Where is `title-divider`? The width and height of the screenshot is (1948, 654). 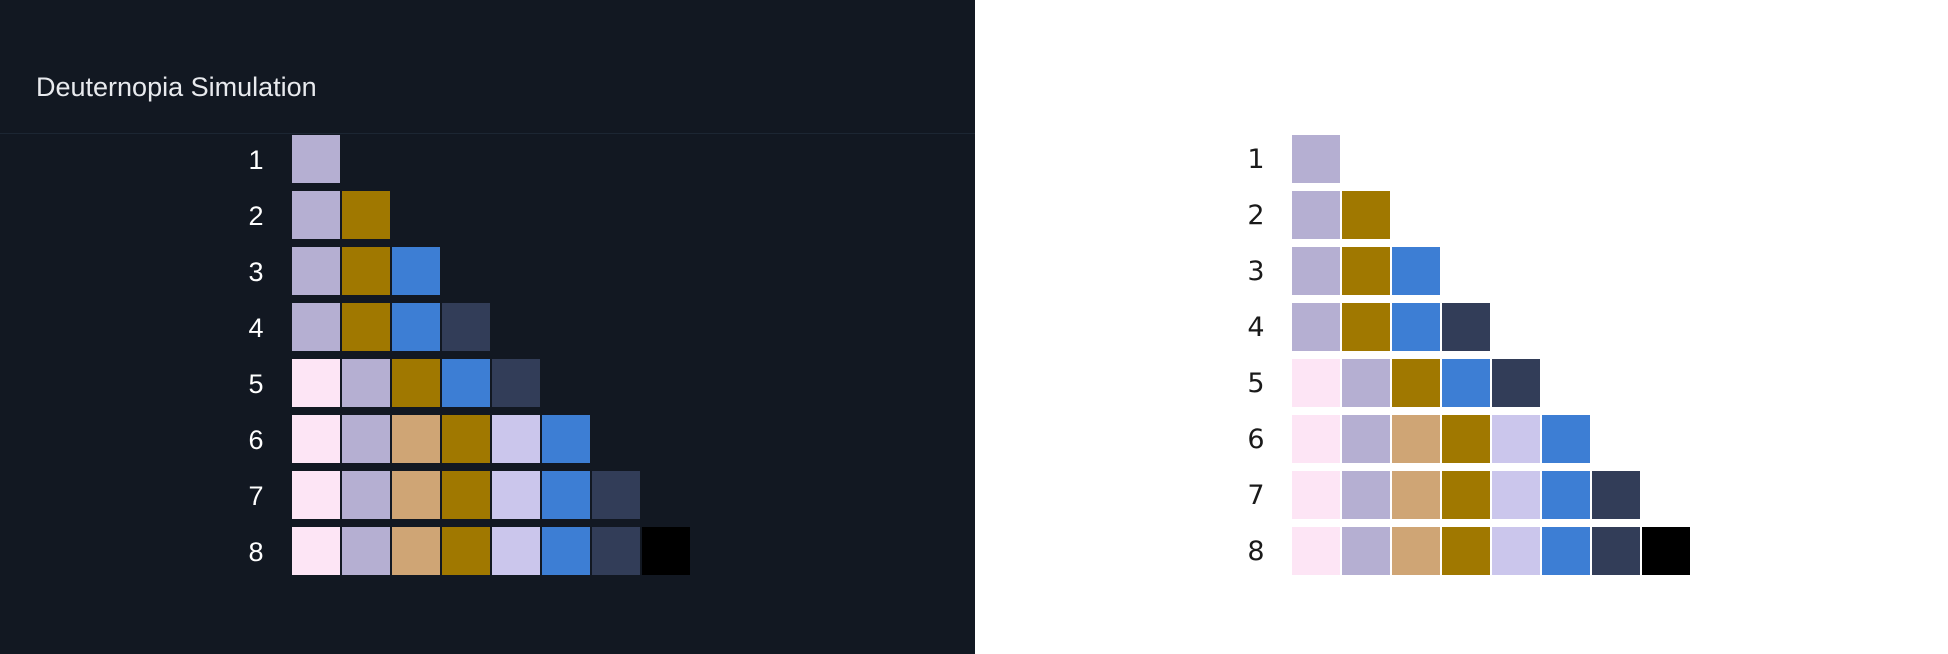 title-divider is located at coordinates (487, 133).